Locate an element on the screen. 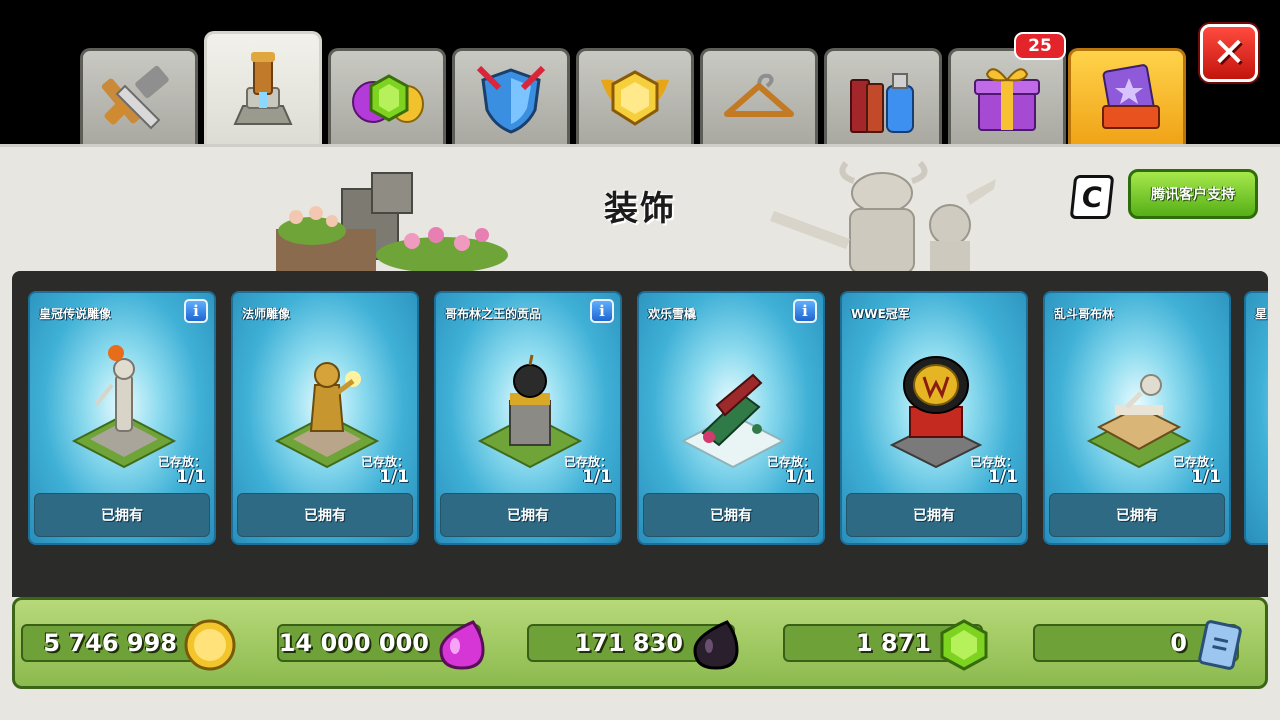 This screenshot has width=1280, height=720. card-title: 欢乐雪橇 is located at coordinates (672, 314).